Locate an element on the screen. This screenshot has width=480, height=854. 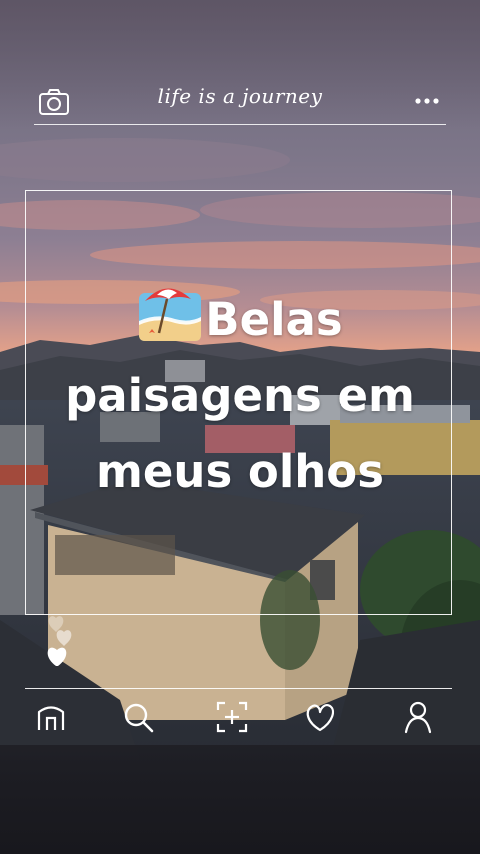
caption-line-1: Belas is located at coordinates (240, 320).